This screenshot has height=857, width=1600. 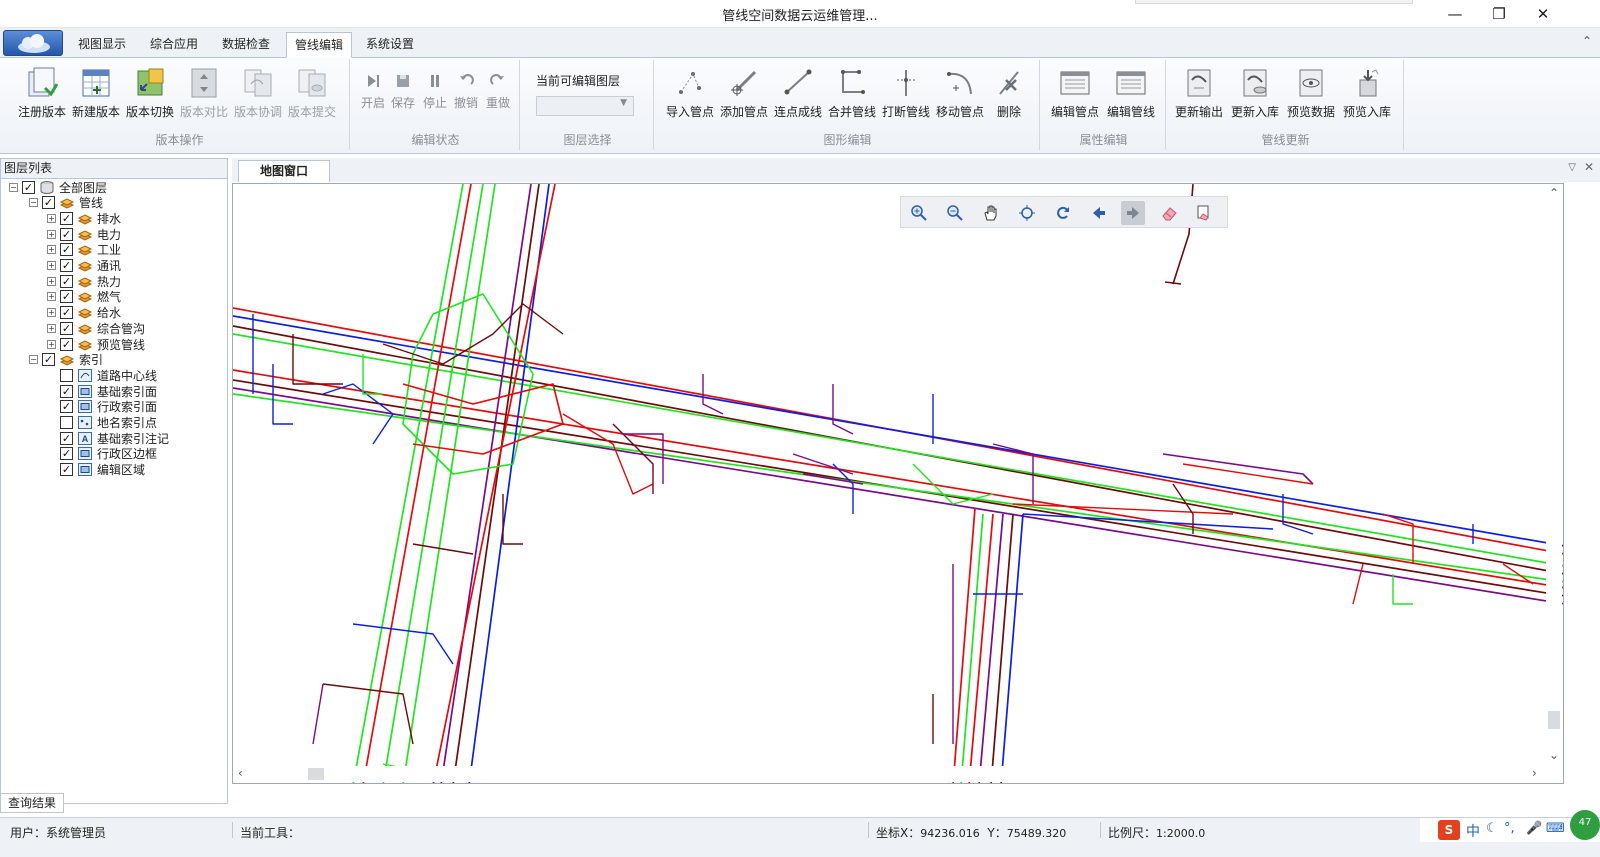 What do you see at coordinates (33, 43) in the screenshot?
I see `app-menu-button` at bounding box center [33, 43].